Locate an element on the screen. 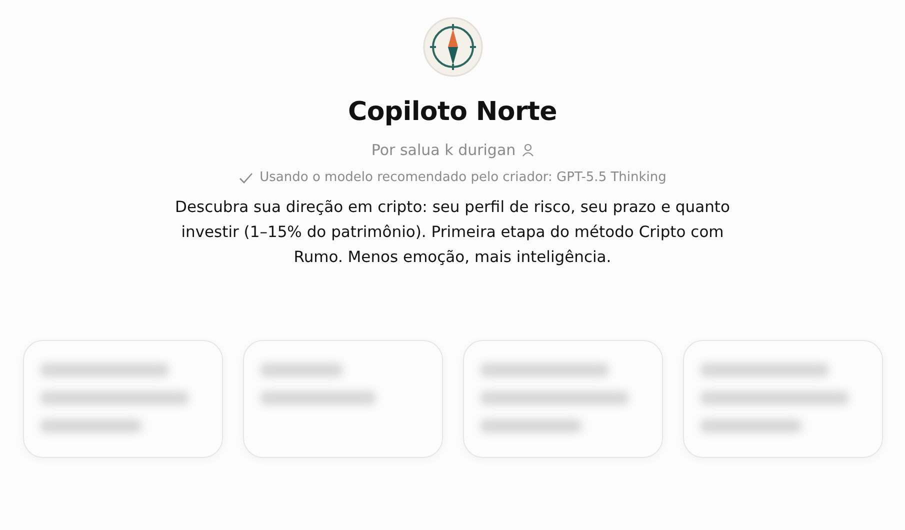  author-name: Por salua k durigan is located at coordinates (443, 150).